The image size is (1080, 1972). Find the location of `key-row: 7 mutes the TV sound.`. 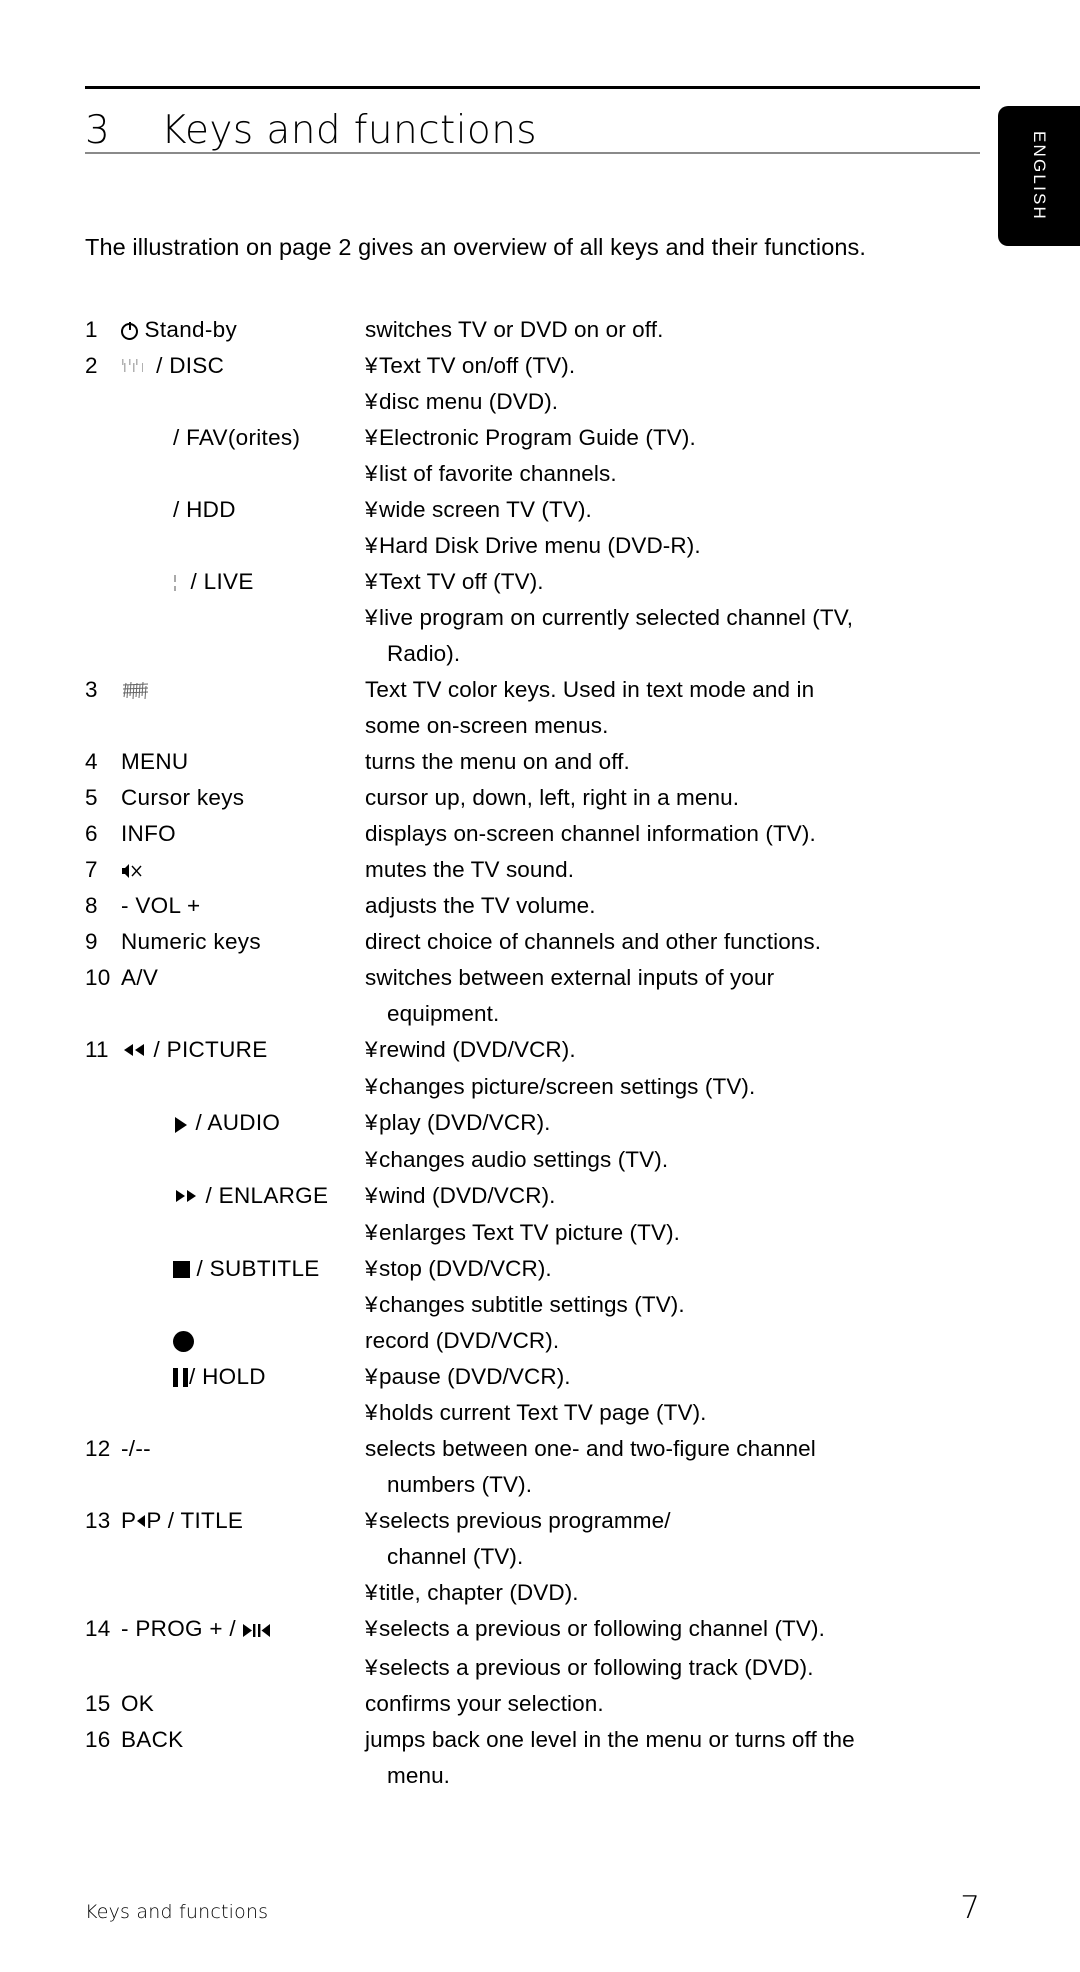

key-row: 7 mutes the TV sound. is located at coordinates (535, 870).